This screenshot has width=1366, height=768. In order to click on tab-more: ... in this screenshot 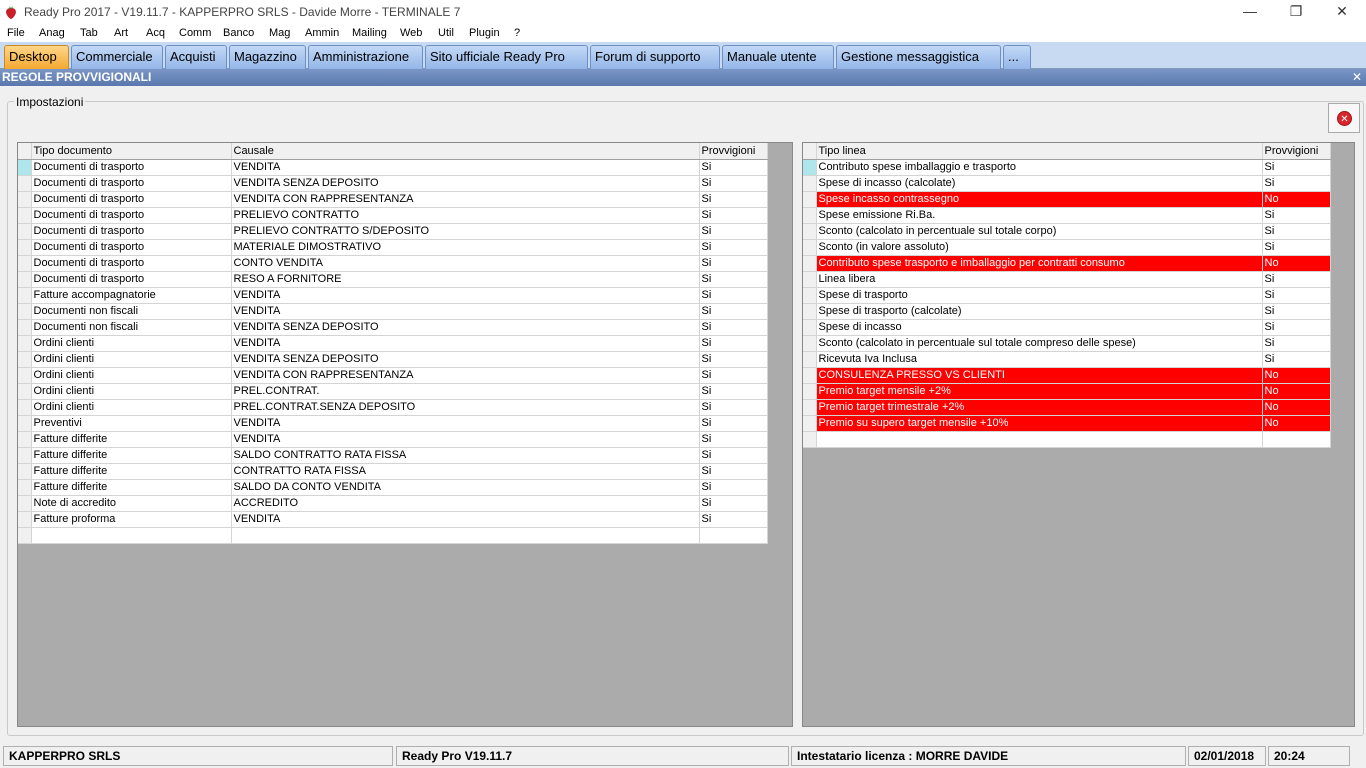, I will do `click(1017, 57)`.